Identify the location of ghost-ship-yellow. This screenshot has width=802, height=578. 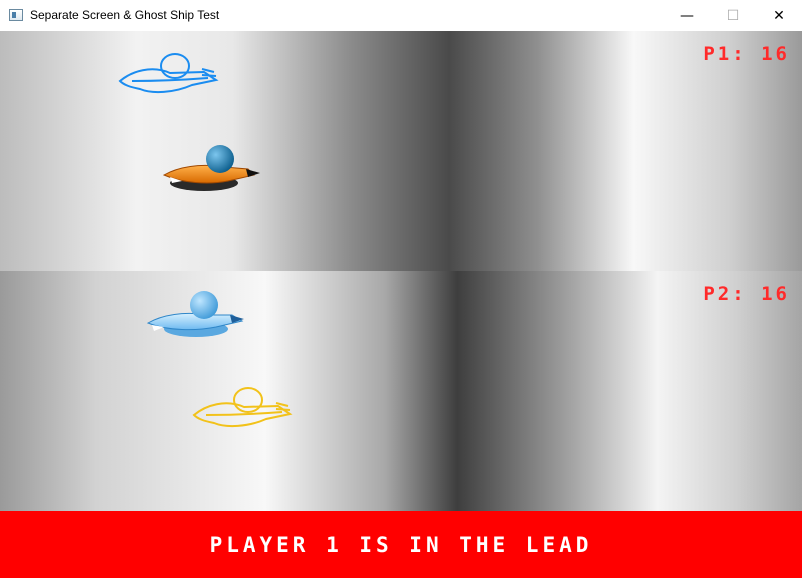
(242, 407).